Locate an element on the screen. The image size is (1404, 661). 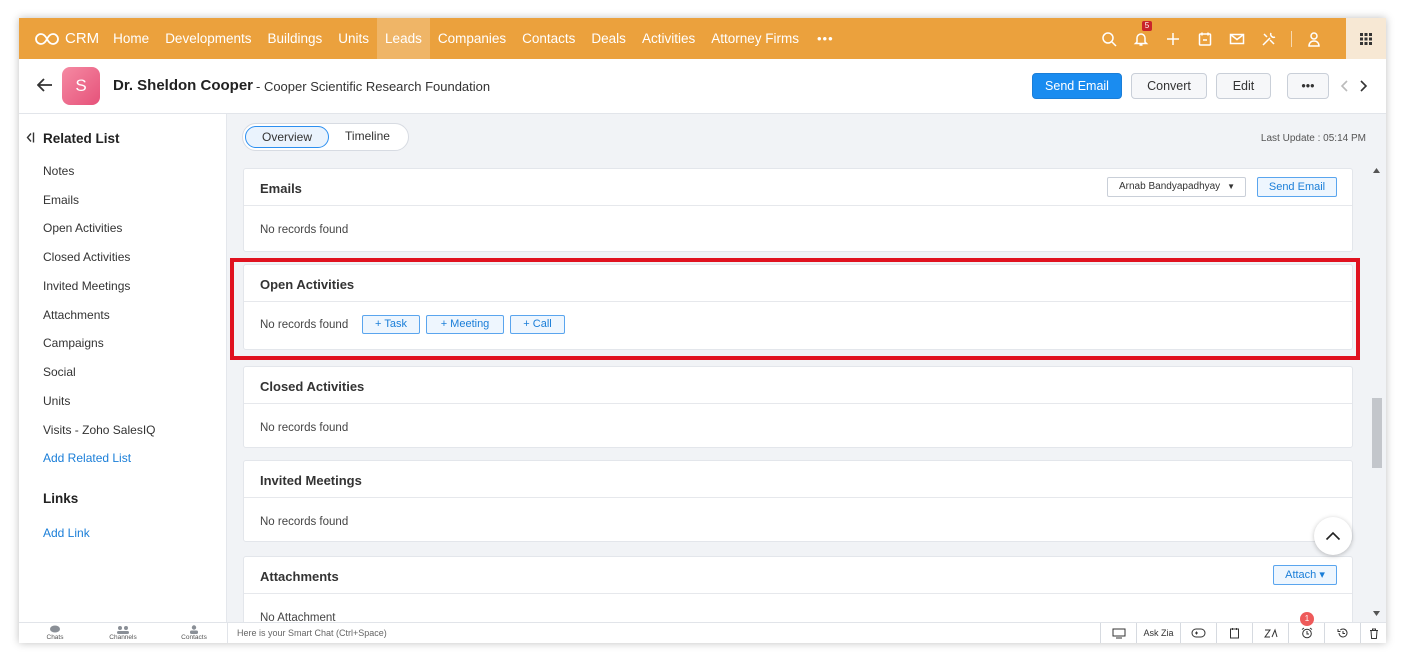
channels-tile: Channels is located at coordinates (123, 632).